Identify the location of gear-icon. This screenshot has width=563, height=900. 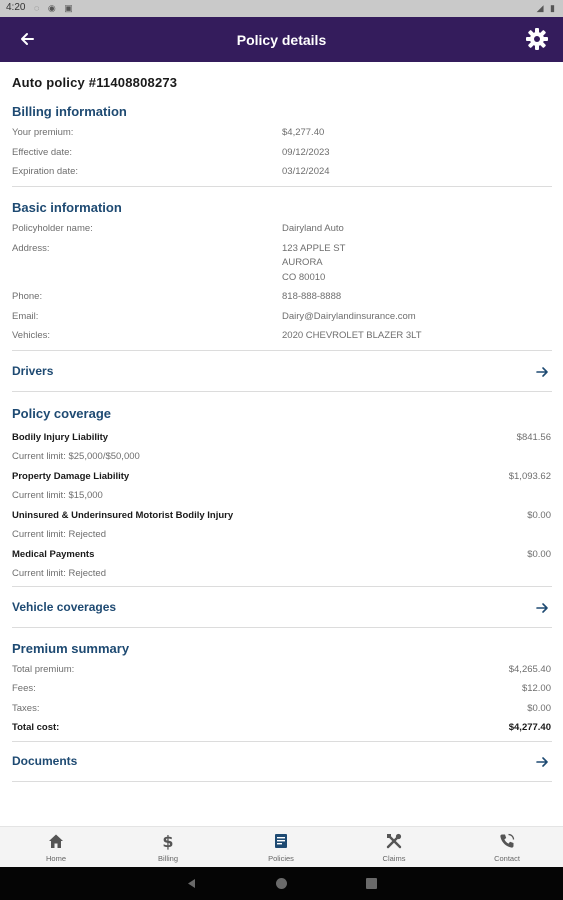
(537, 39).